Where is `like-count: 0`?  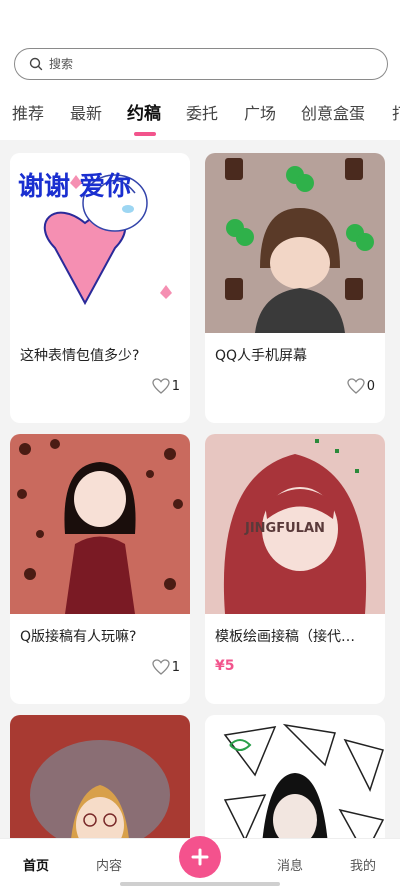
like-count: 0 is located at coordinates (370, 386).